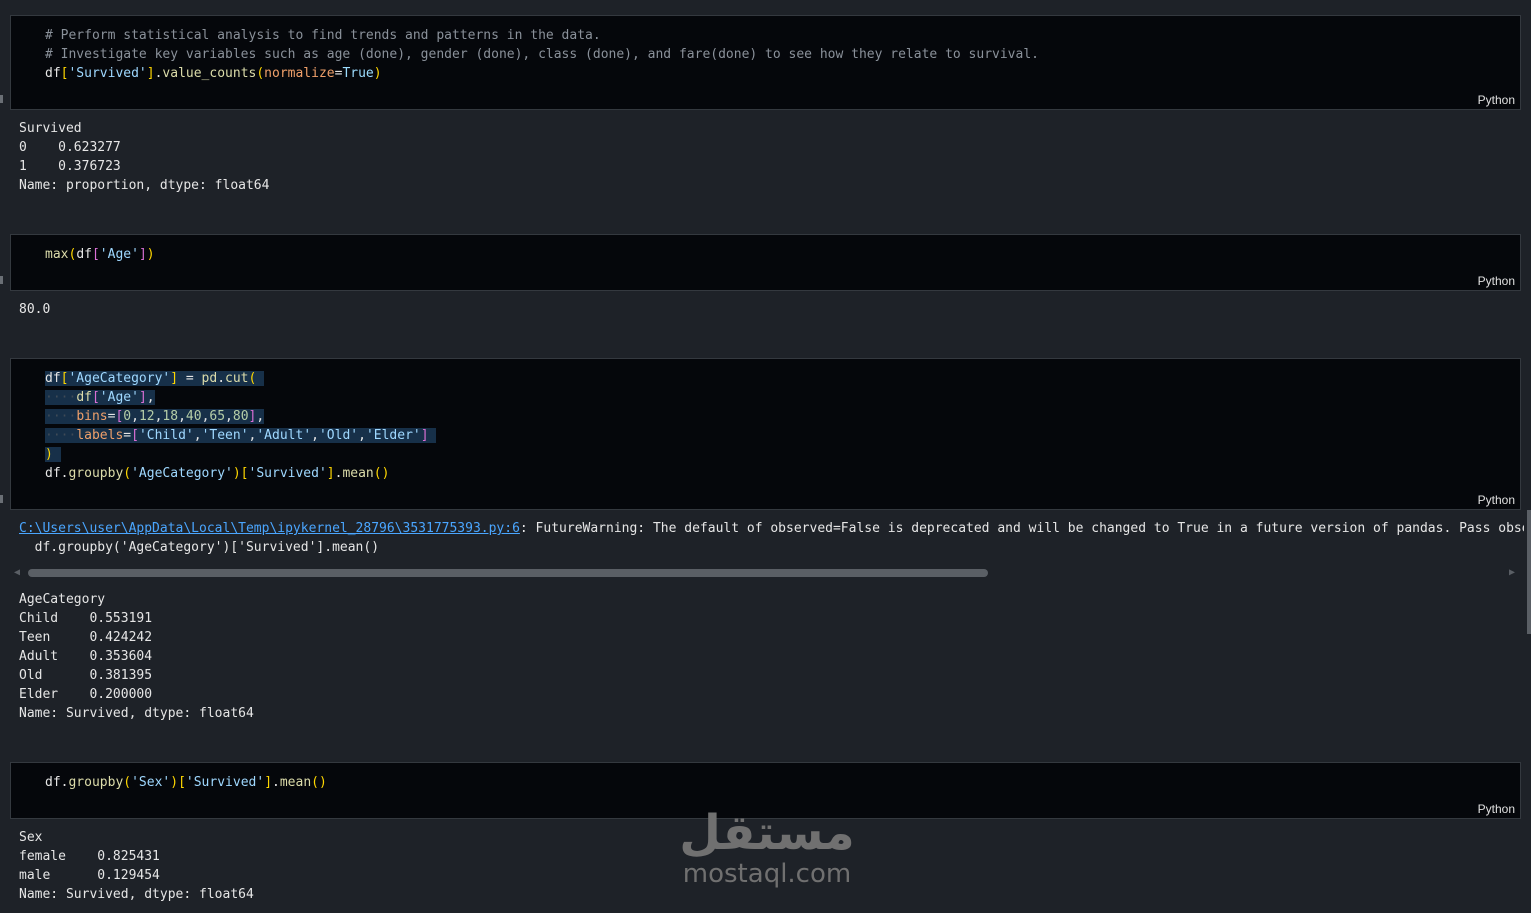 The height and width of the screenshot is (913, 1531). Describe the element at coordinates (50, 128) in the screenshot. I see `output-line: Survived` at that location.